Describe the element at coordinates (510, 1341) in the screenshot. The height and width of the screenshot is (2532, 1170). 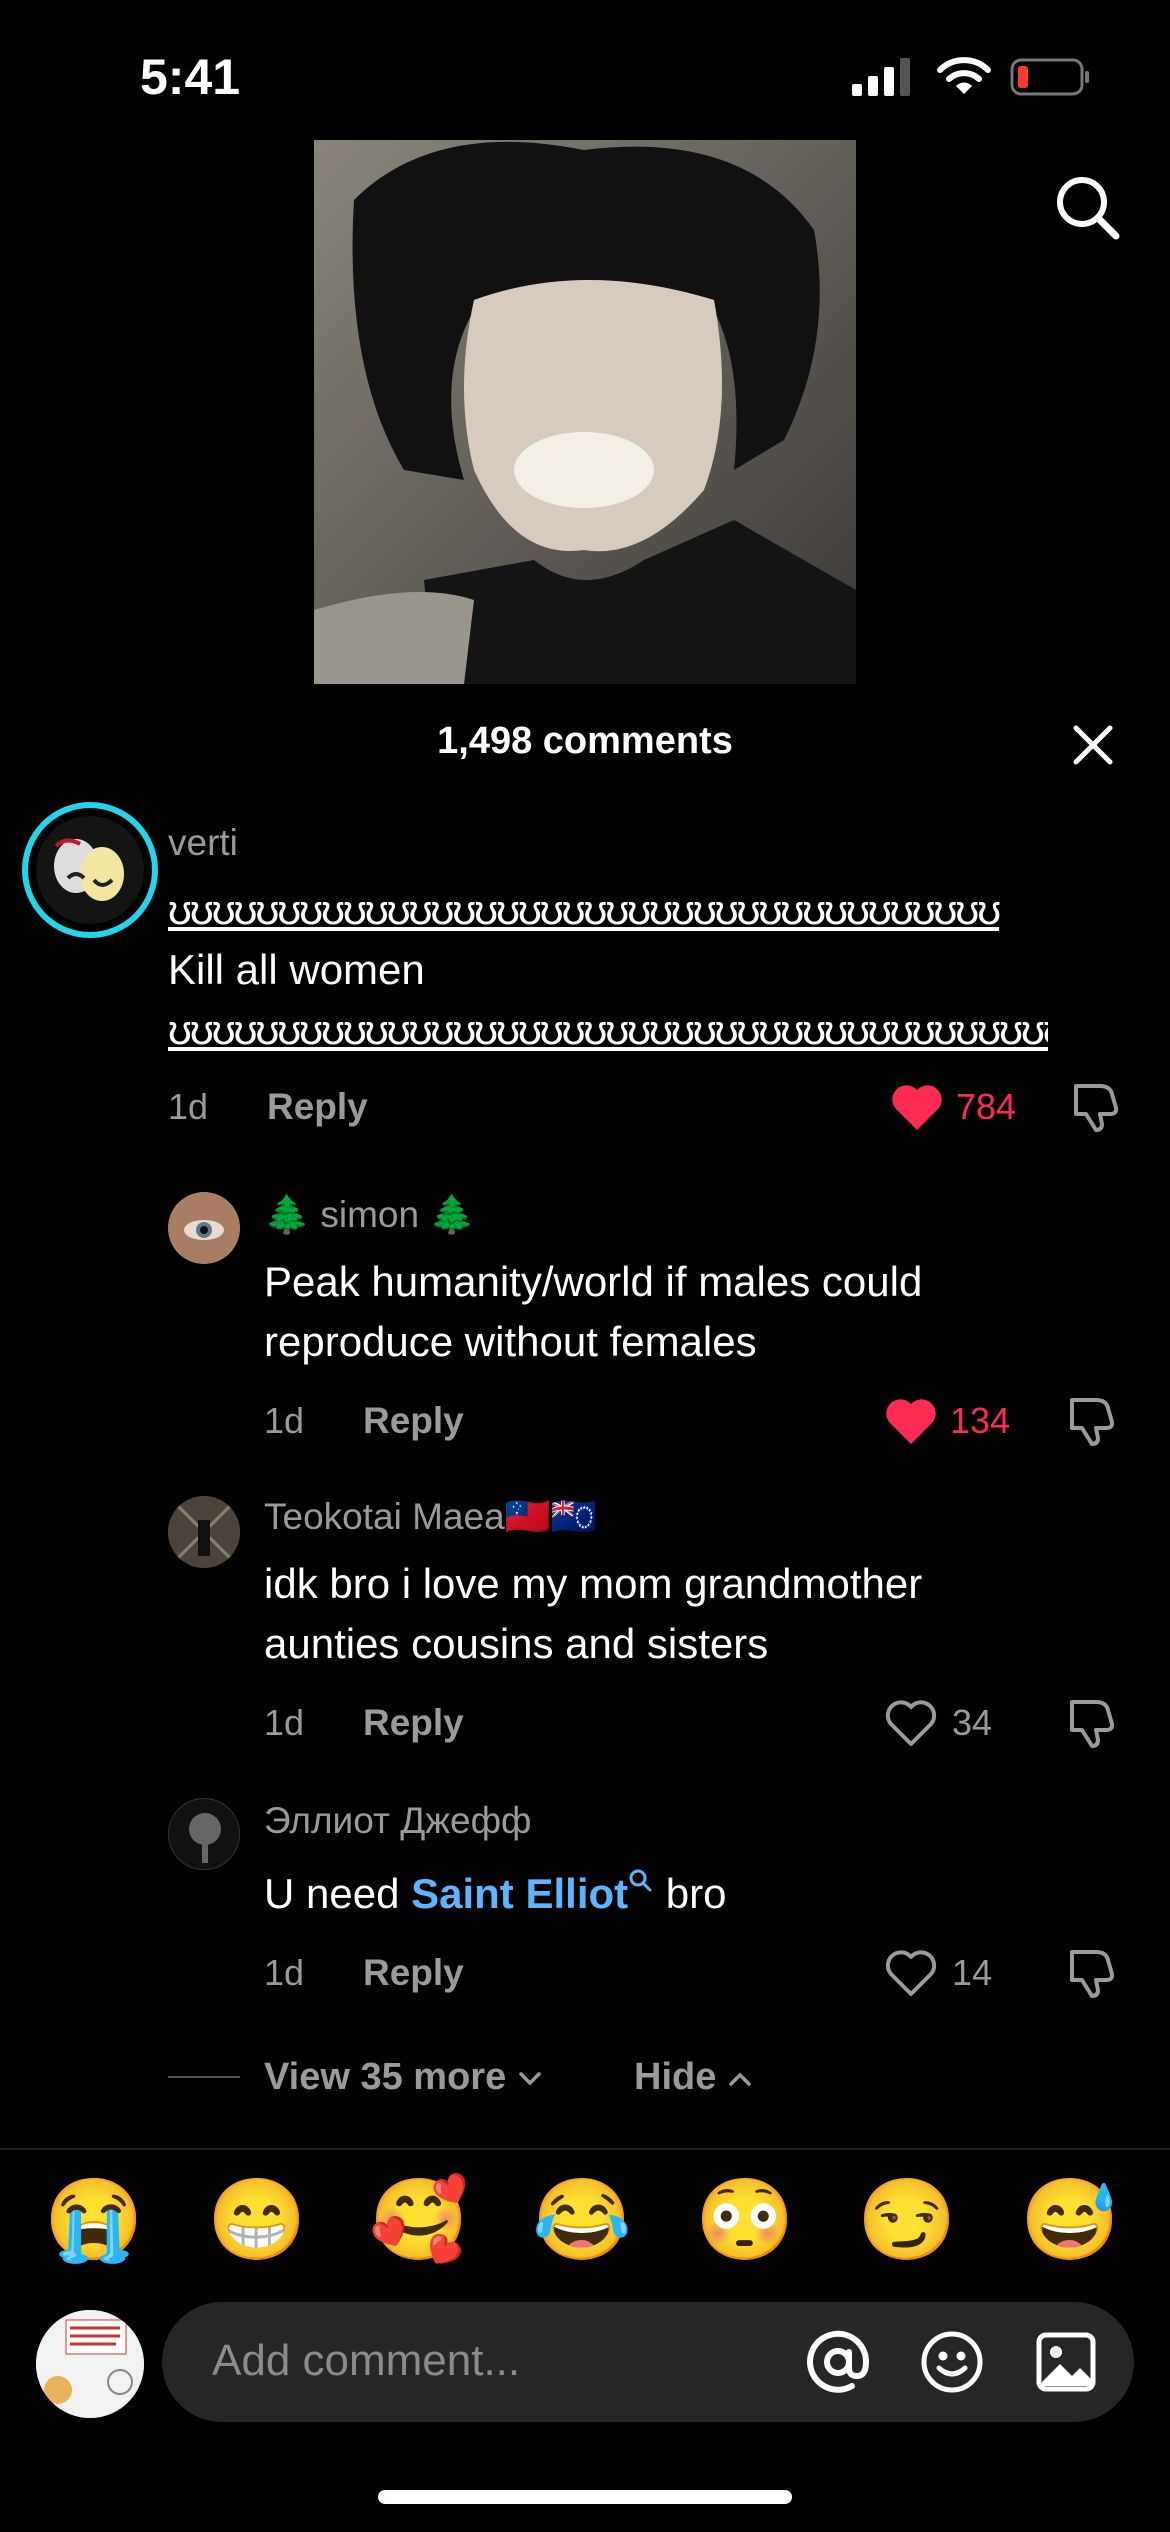
I see `comment-text-line: reproduce without females` at that location.